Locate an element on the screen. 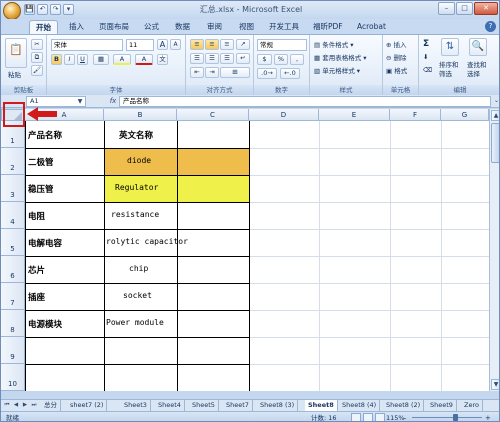 The image size is (500, 422). name-box-dropdown-icon: ▼ is located at coordinates (80, 101).